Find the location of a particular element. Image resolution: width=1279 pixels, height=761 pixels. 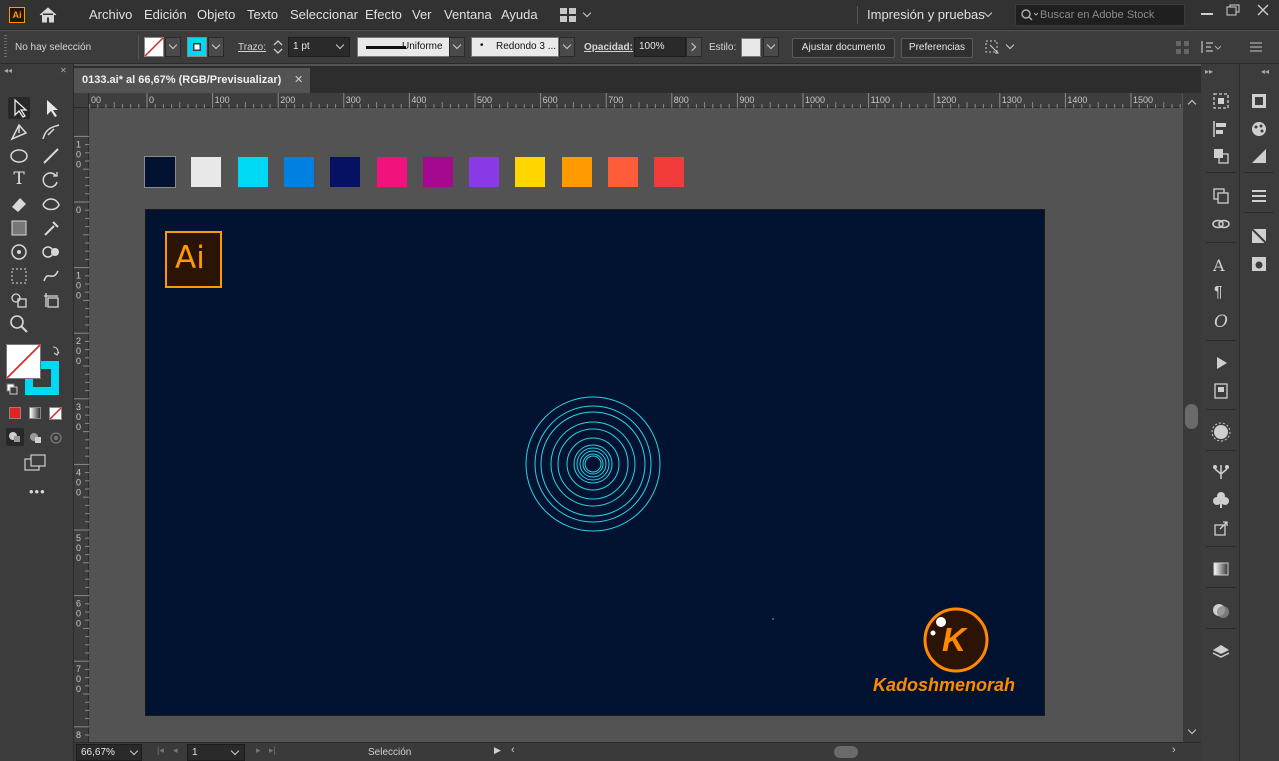

workspace-switcher: Impresión y pruebas is located at coordinates (926, 14).